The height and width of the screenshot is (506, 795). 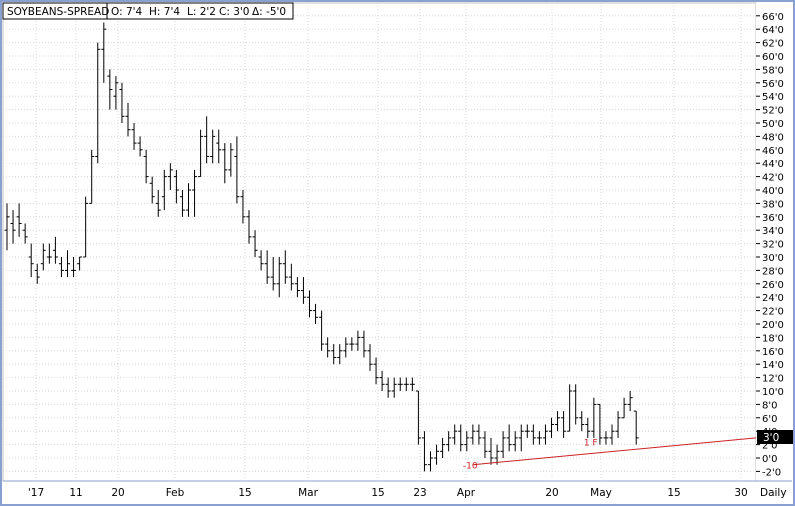 I want to click on y-tick-label: 34'0, so click(x=773, y=231).